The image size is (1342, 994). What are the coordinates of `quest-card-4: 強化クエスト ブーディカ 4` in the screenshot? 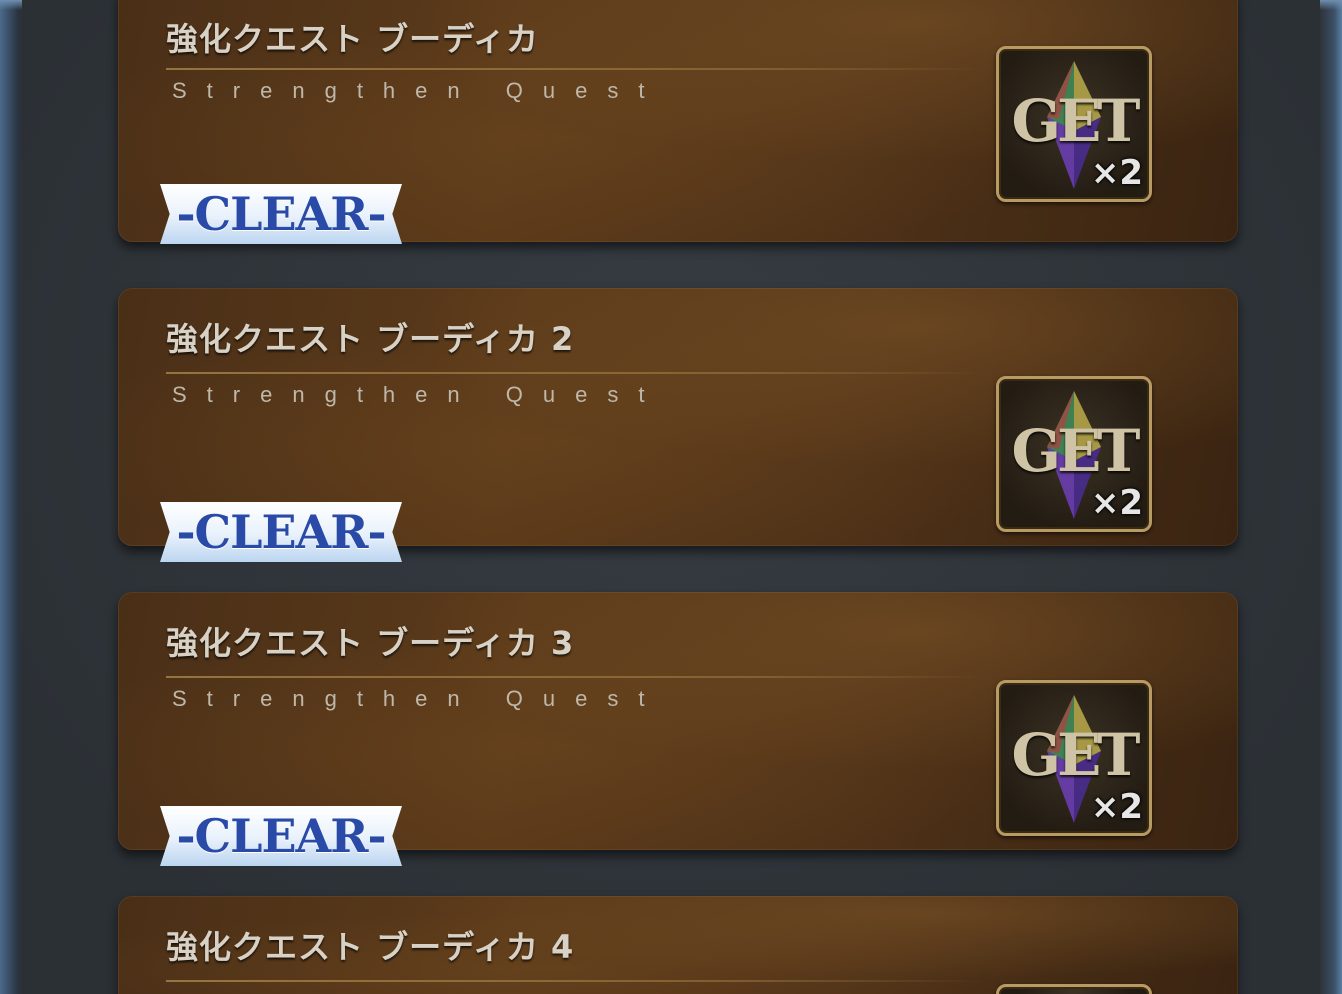 It's located at (678, 945).